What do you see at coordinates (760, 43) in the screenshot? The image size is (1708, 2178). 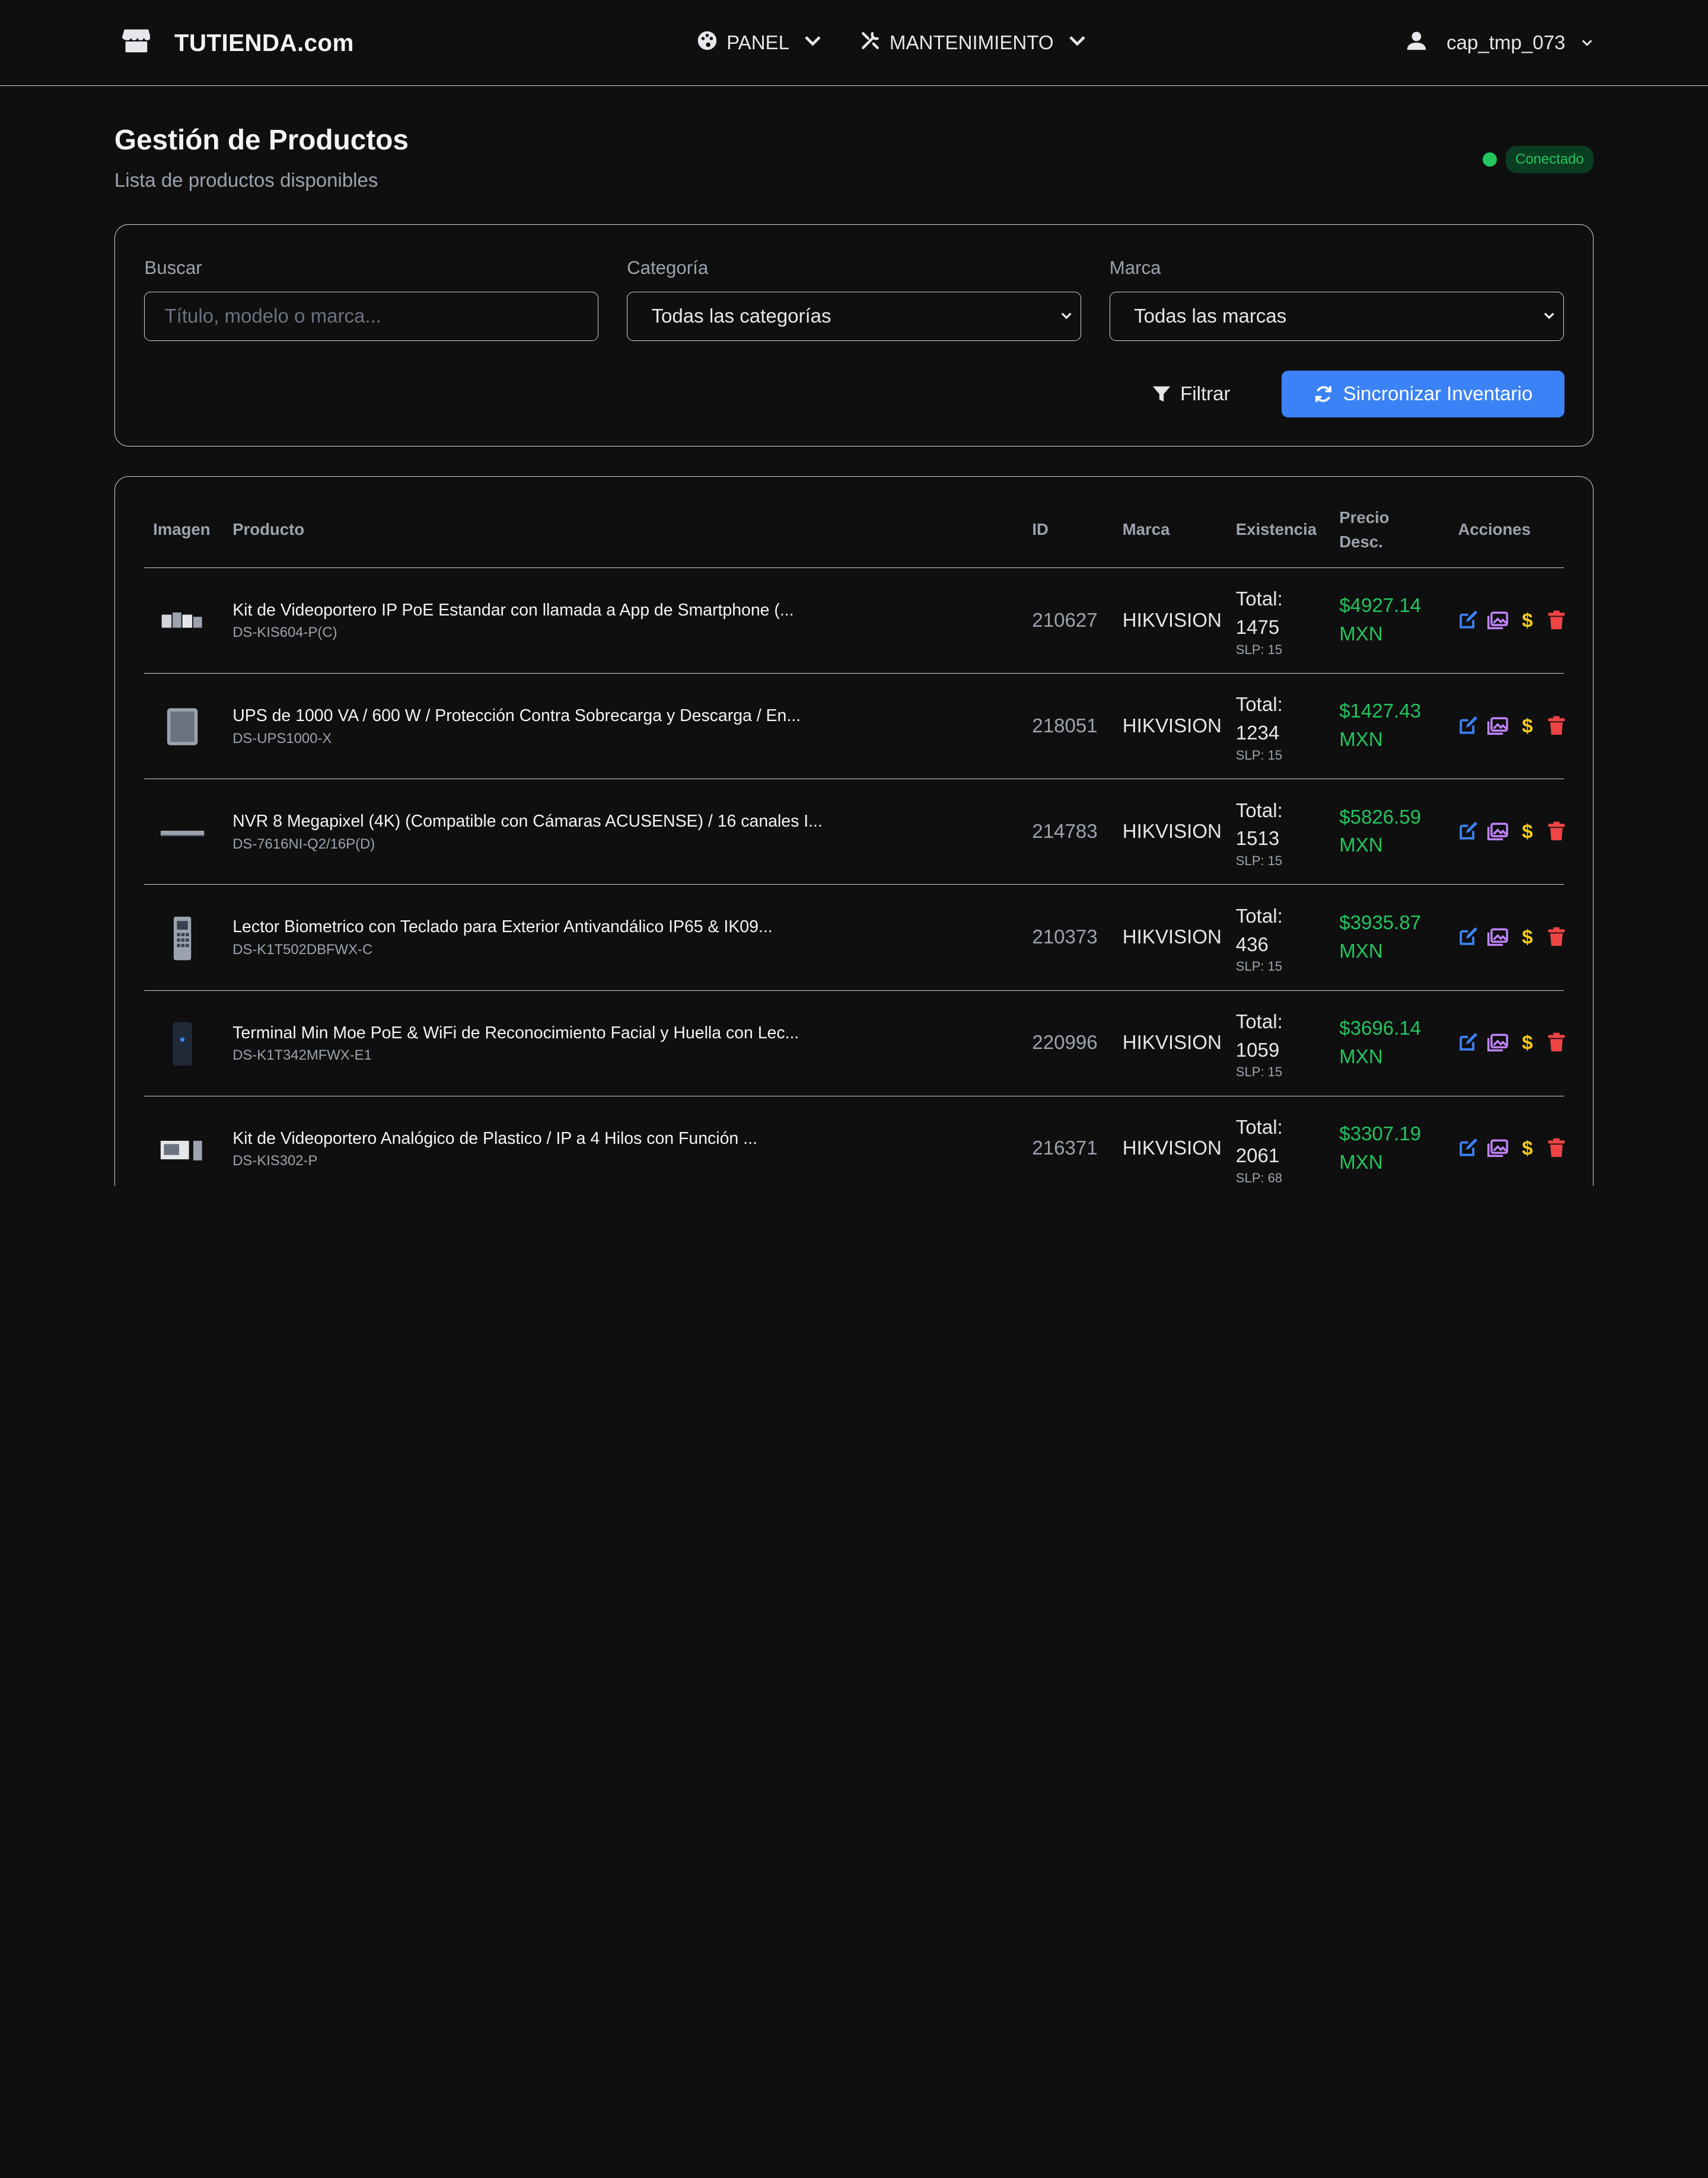 I see `nav-panel: PANEL` at bounding box center [760, 43].